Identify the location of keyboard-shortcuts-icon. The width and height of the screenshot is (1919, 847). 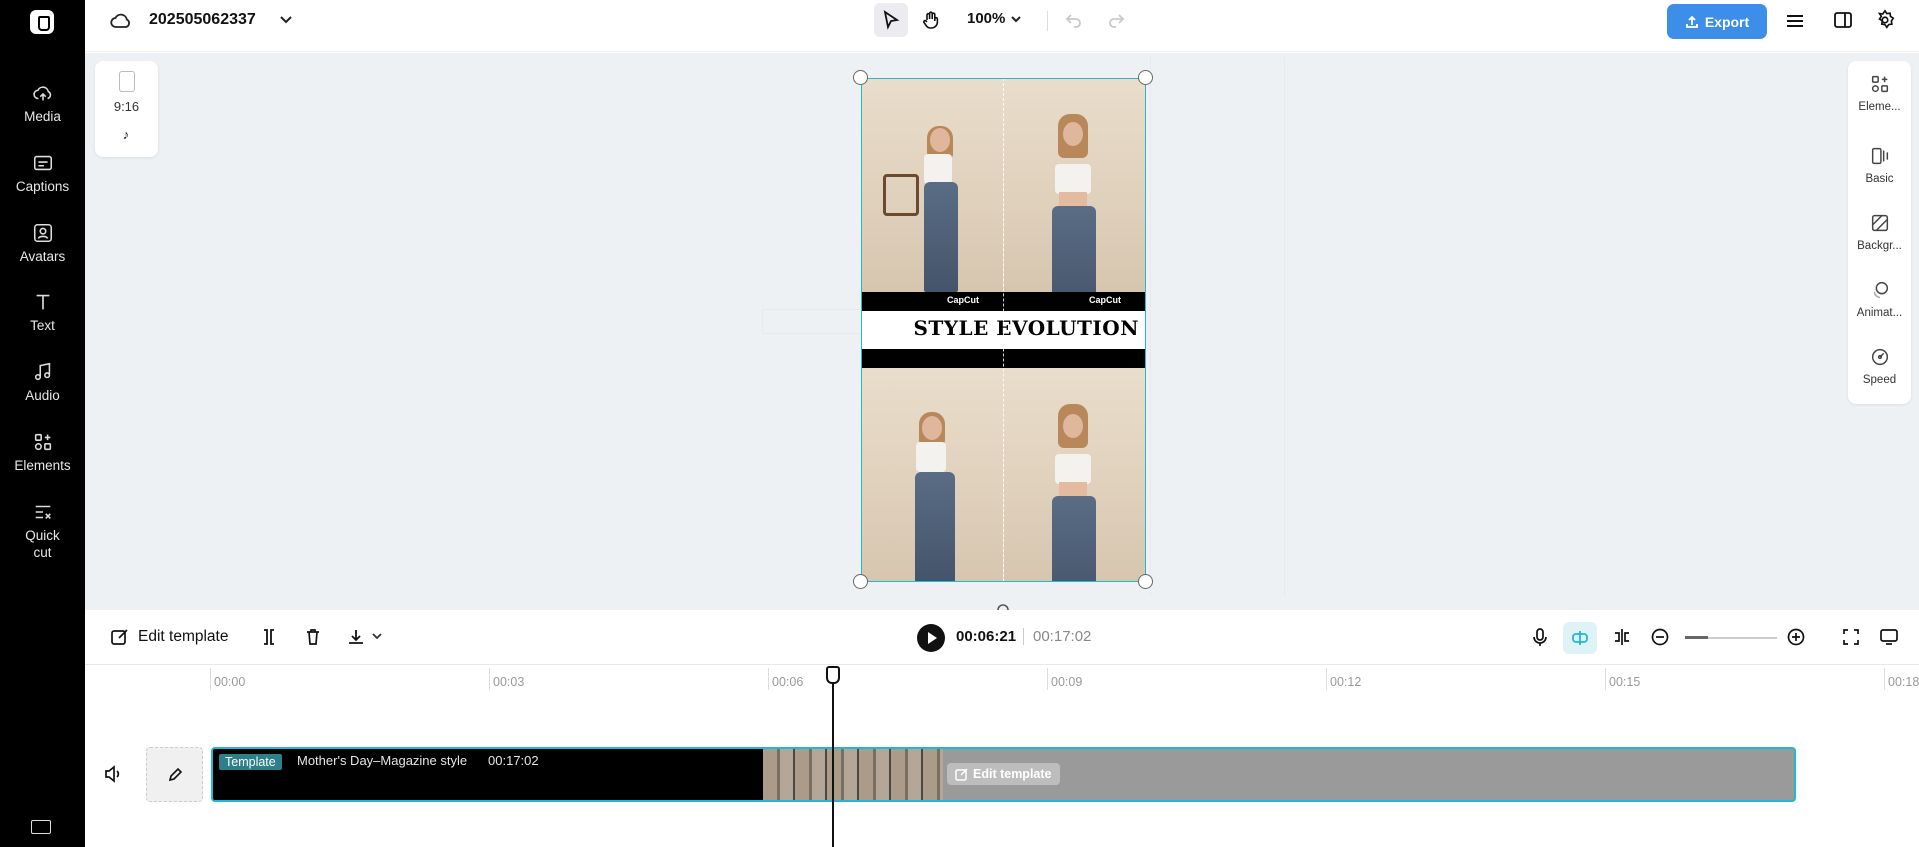
(41, 827).